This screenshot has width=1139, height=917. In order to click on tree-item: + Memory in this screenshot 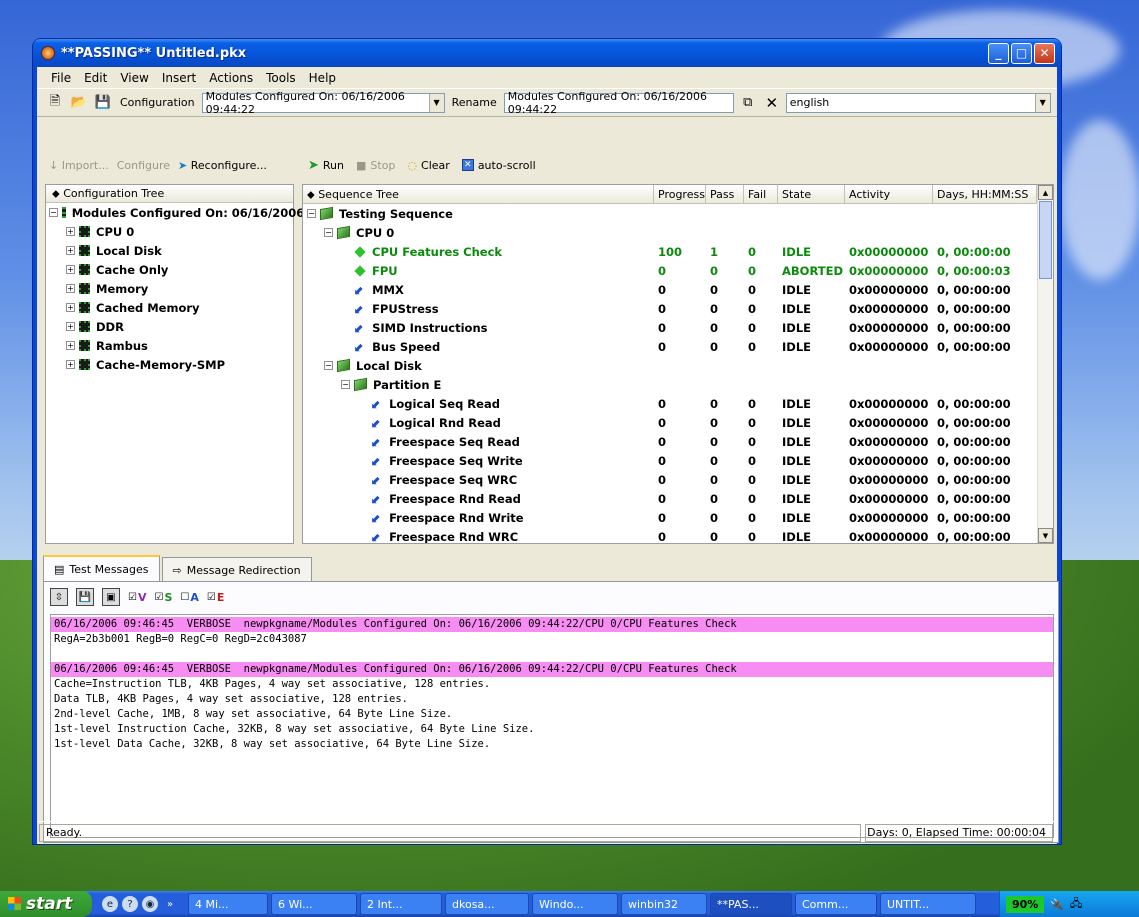, I will do `click(169, 288)`.